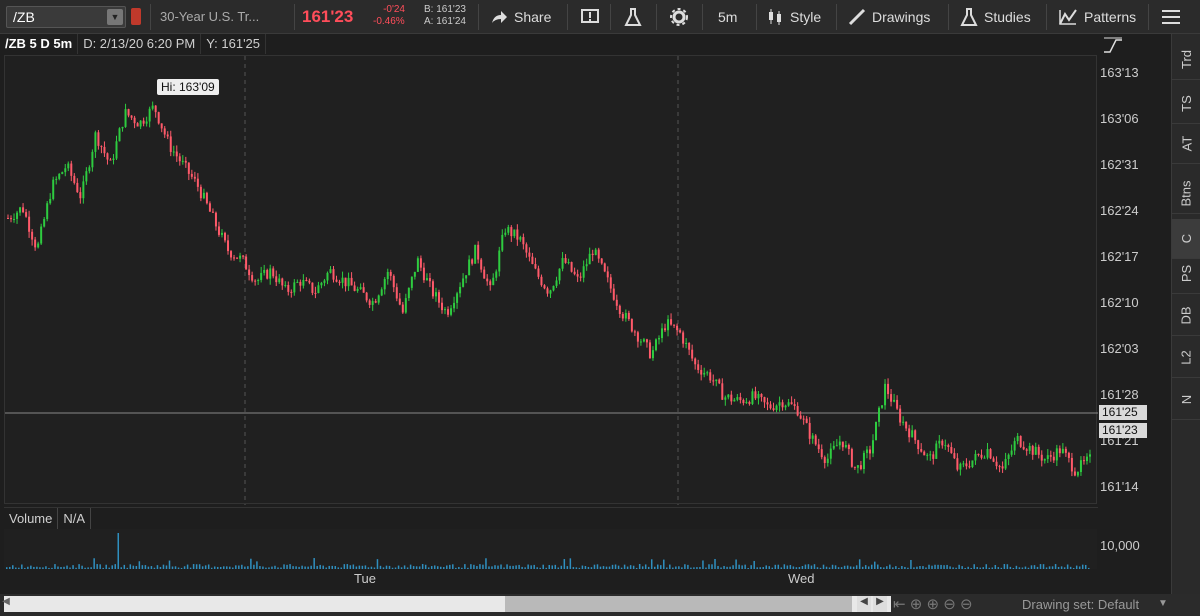 The height and width of the screenshot is (616, 1200). Describe the element at coordinates (633, 17) in the screenshot. I see `flask-button` at that location.